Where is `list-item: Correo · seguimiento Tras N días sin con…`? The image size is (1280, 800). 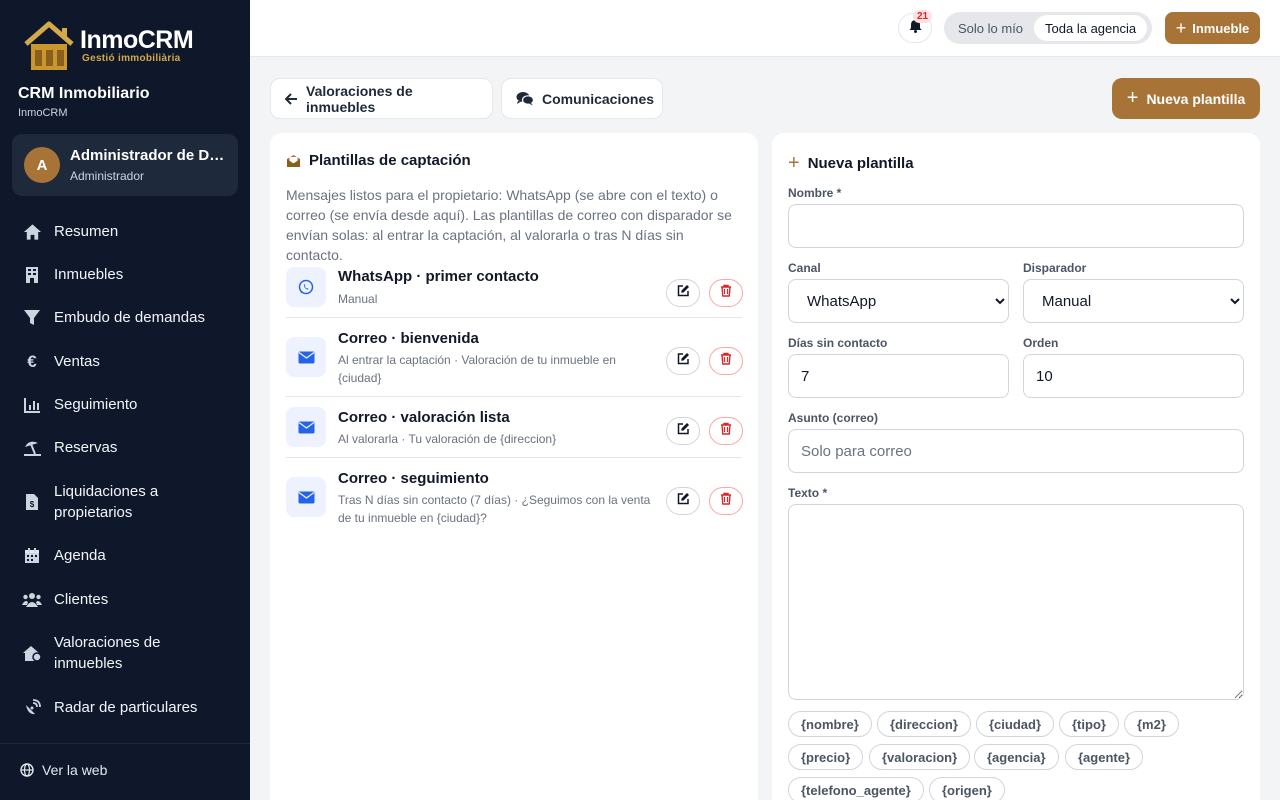
list-item: Correo · seguimiento Tras N días sin con… is located at coordinates (514, 498).